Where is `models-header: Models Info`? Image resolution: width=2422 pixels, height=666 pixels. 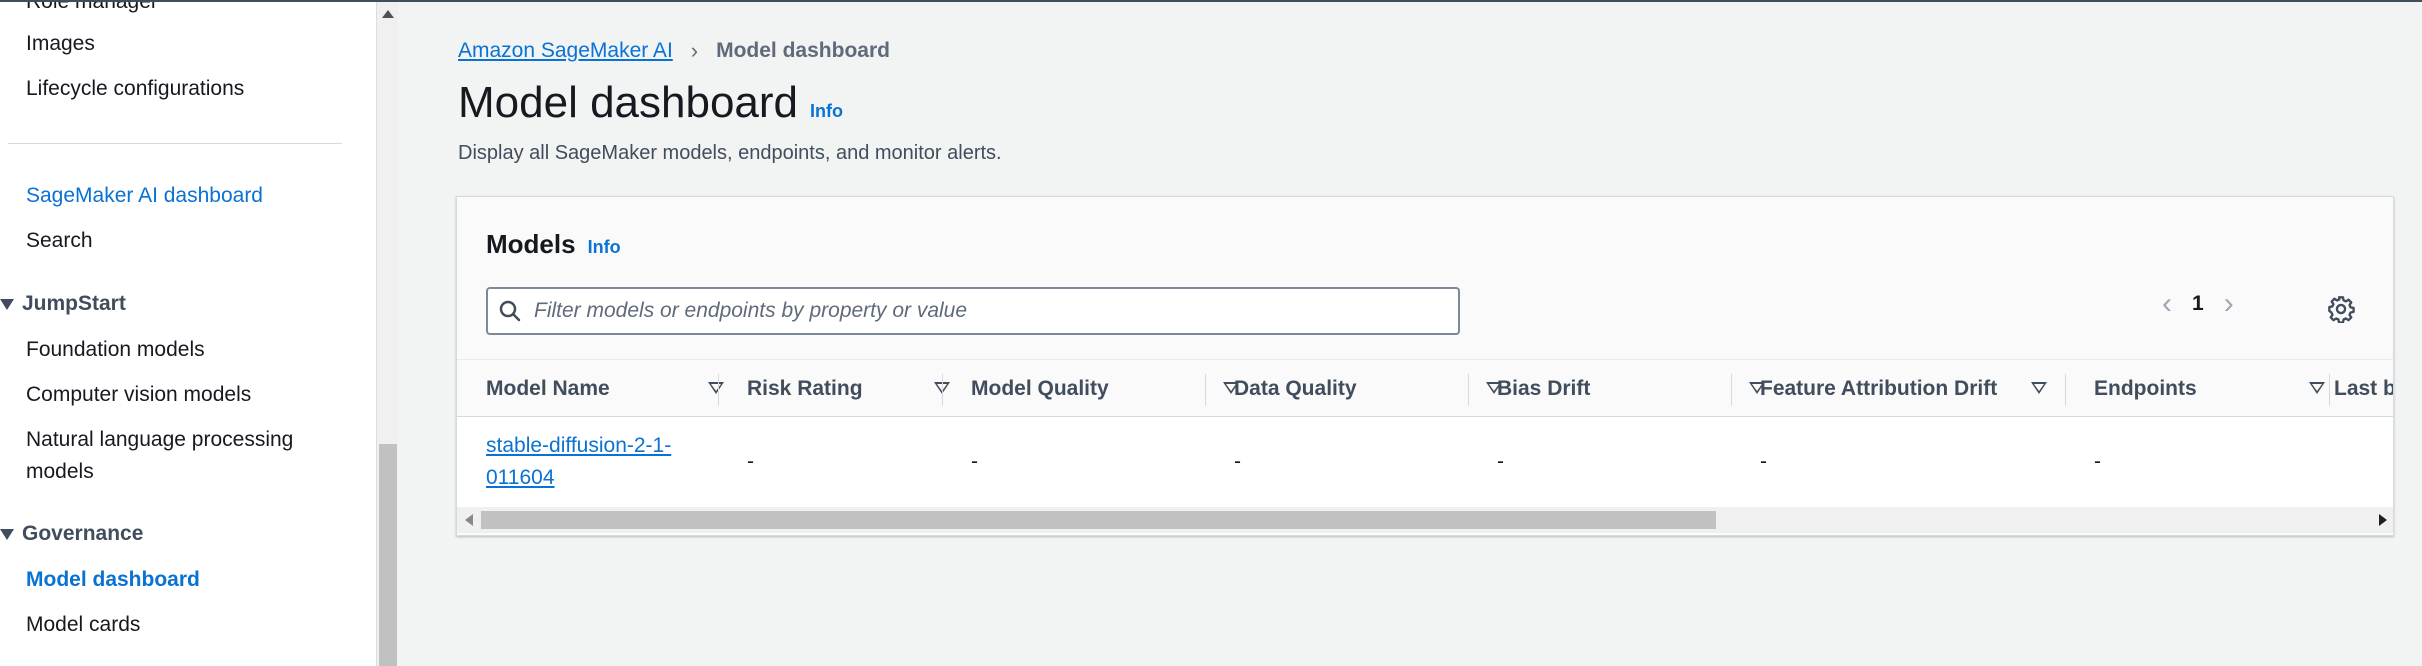 models-header: Models Info is located at coordinates (553, 244).